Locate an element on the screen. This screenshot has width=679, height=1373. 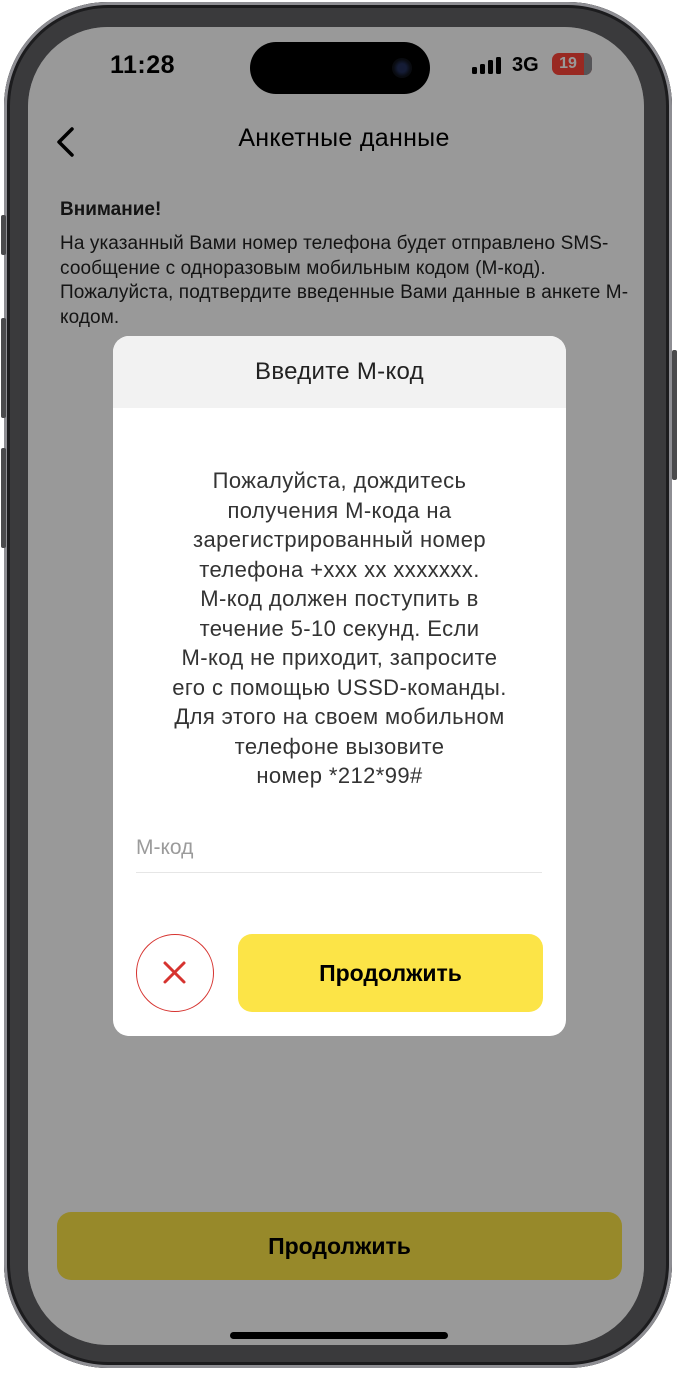
cancel-button is located at coordinates (175, 973).